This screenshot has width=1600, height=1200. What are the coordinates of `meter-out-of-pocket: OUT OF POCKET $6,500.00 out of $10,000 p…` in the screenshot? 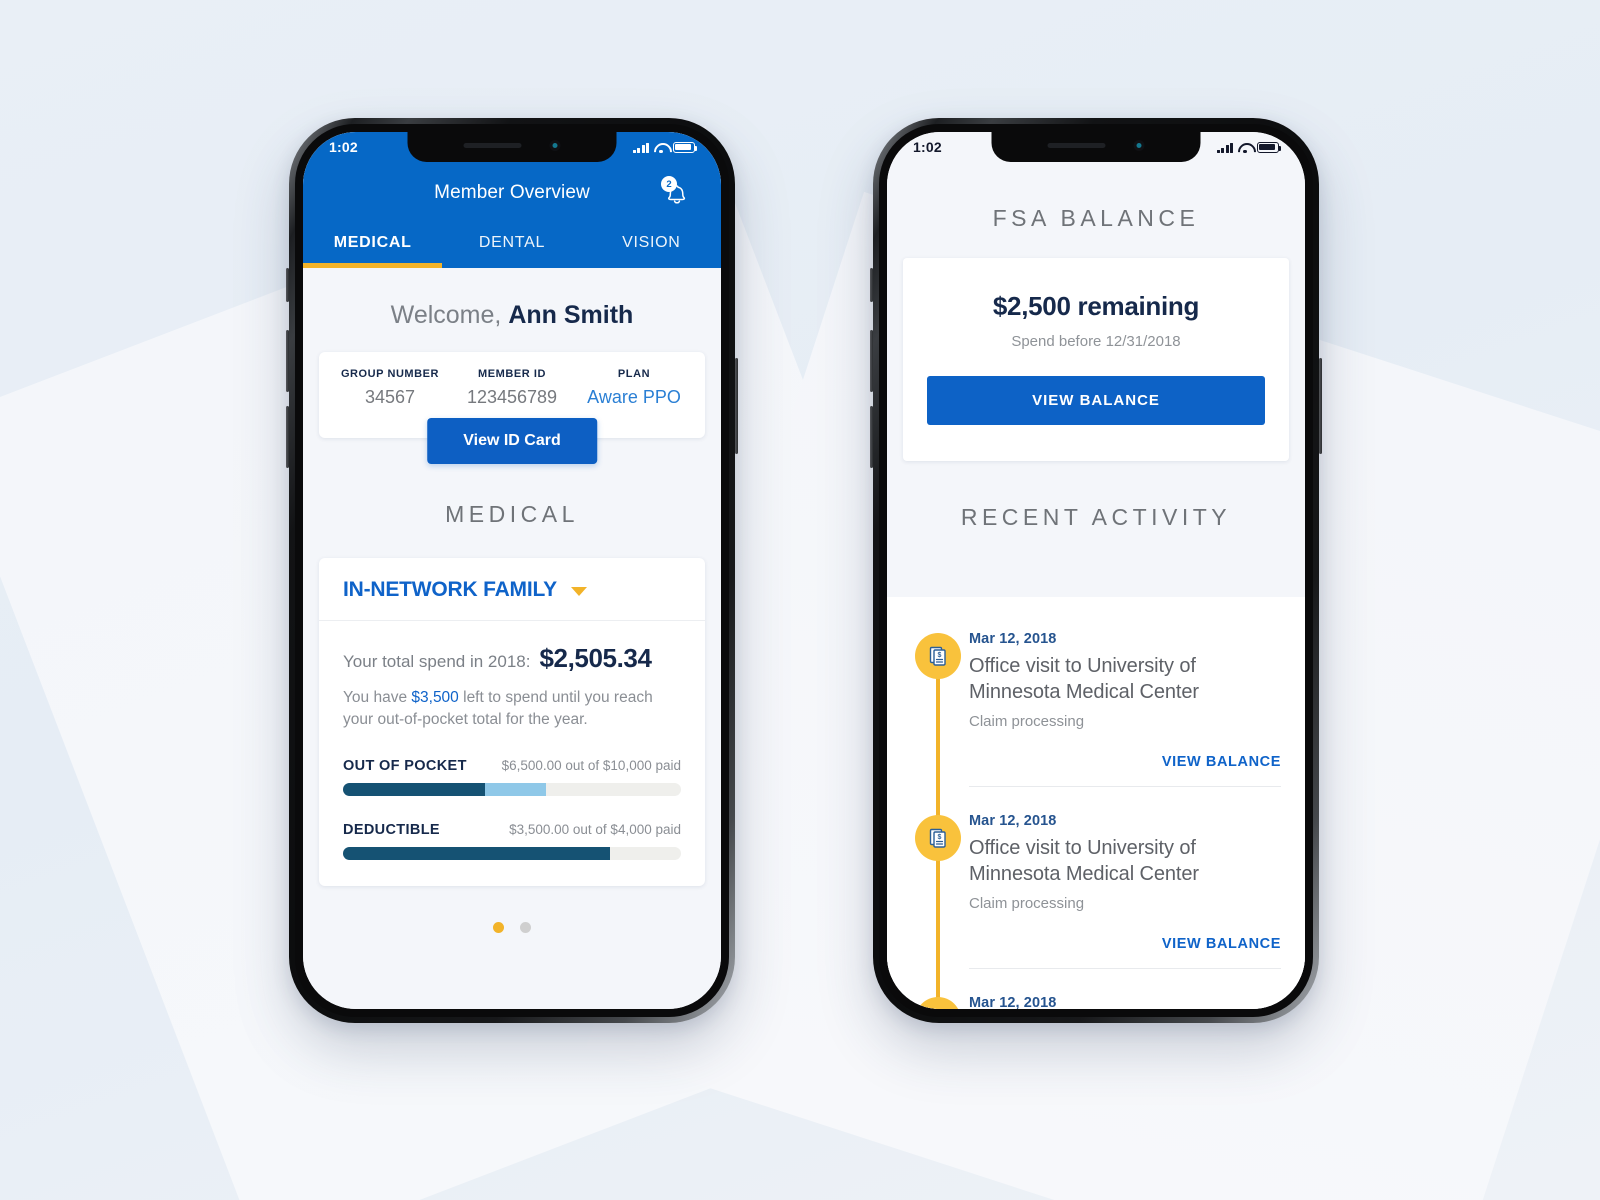 It's located at (512, 777).